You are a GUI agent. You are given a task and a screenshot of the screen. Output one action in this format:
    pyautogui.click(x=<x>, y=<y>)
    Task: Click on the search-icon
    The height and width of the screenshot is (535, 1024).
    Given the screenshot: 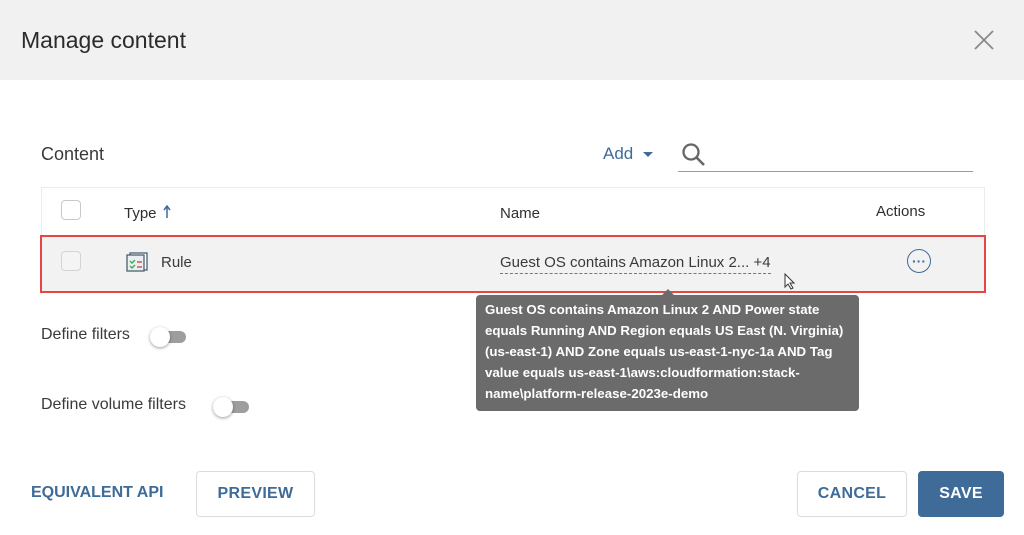 What is the action you would take?
    pyautogui.click(x=693, y=154)
    